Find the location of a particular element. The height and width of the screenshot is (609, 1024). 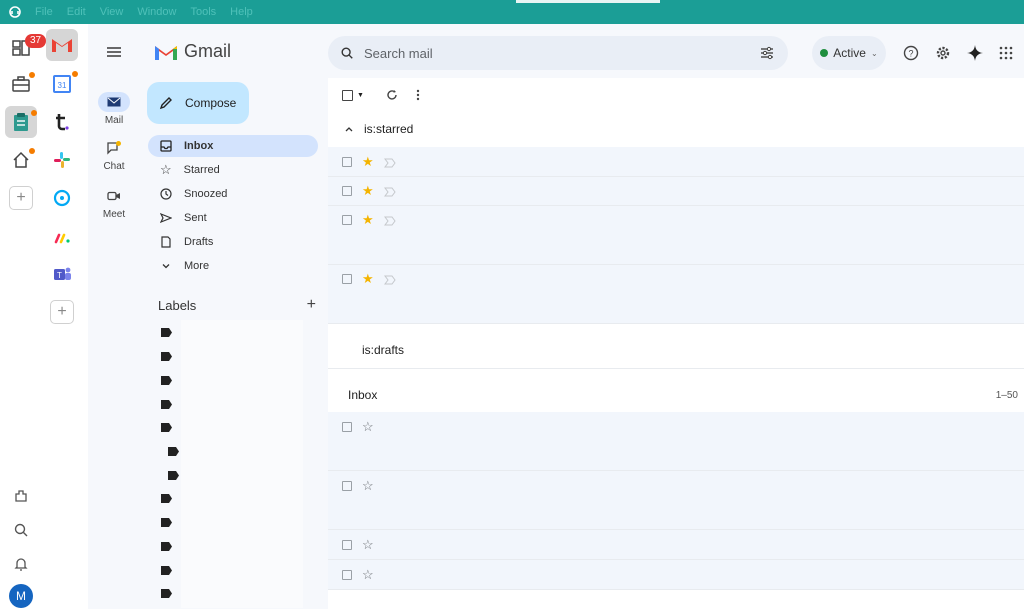

clipboard-icon is located at coordinates (21, 122).